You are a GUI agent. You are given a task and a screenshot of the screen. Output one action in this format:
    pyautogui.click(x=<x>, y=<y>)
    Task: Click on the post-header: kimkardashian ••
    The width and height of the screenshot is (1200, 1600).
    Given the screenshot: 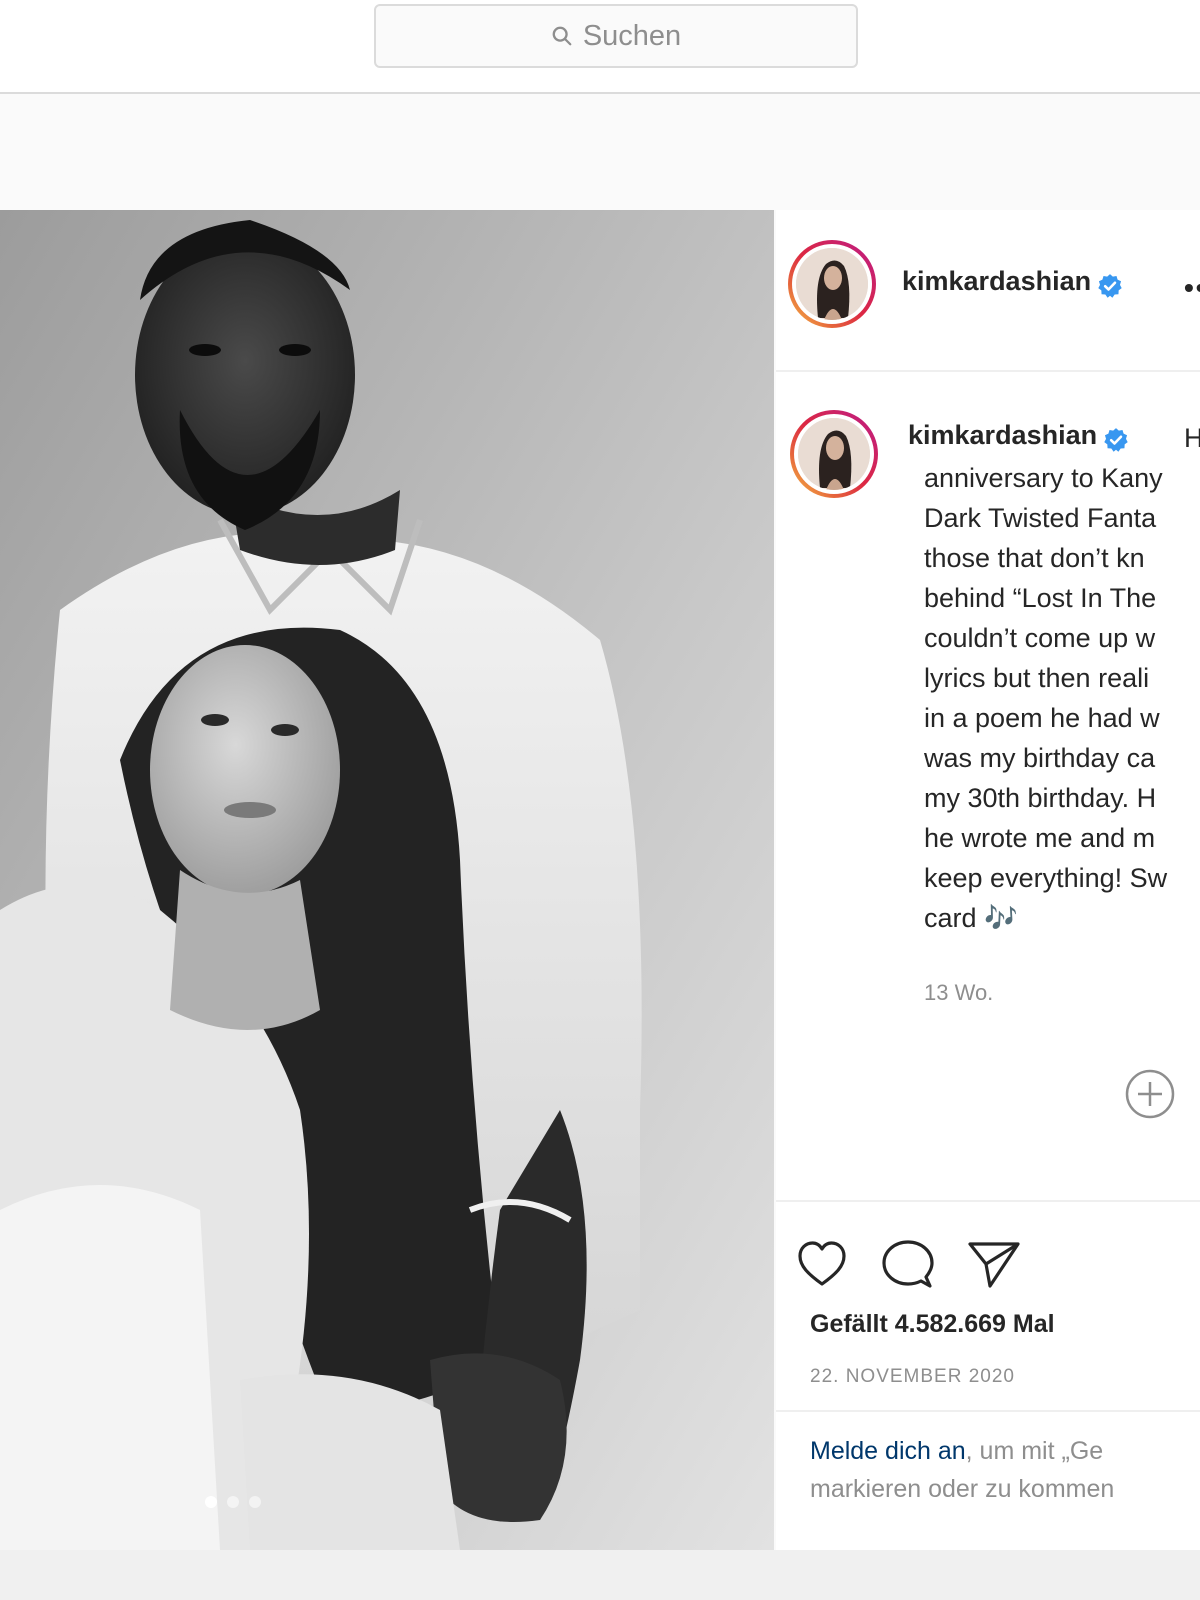 What is the action you would take?
    pyautogui.click(x=988, y=291)
    